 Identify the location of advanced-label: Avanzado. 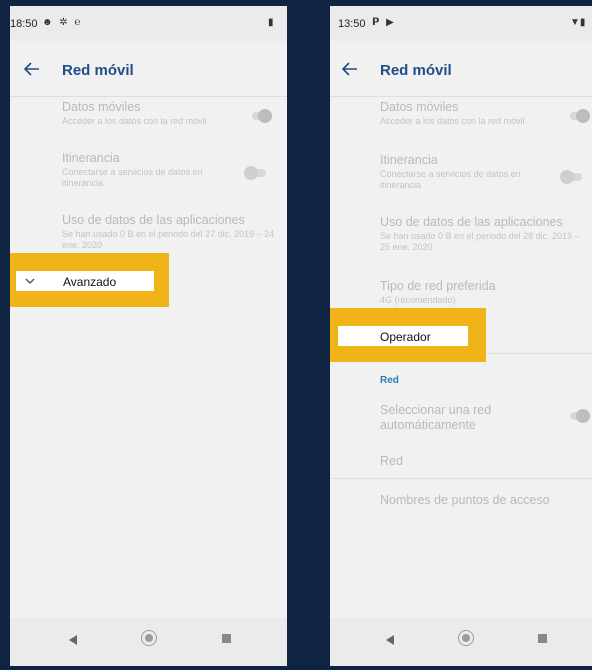
(90, 282).